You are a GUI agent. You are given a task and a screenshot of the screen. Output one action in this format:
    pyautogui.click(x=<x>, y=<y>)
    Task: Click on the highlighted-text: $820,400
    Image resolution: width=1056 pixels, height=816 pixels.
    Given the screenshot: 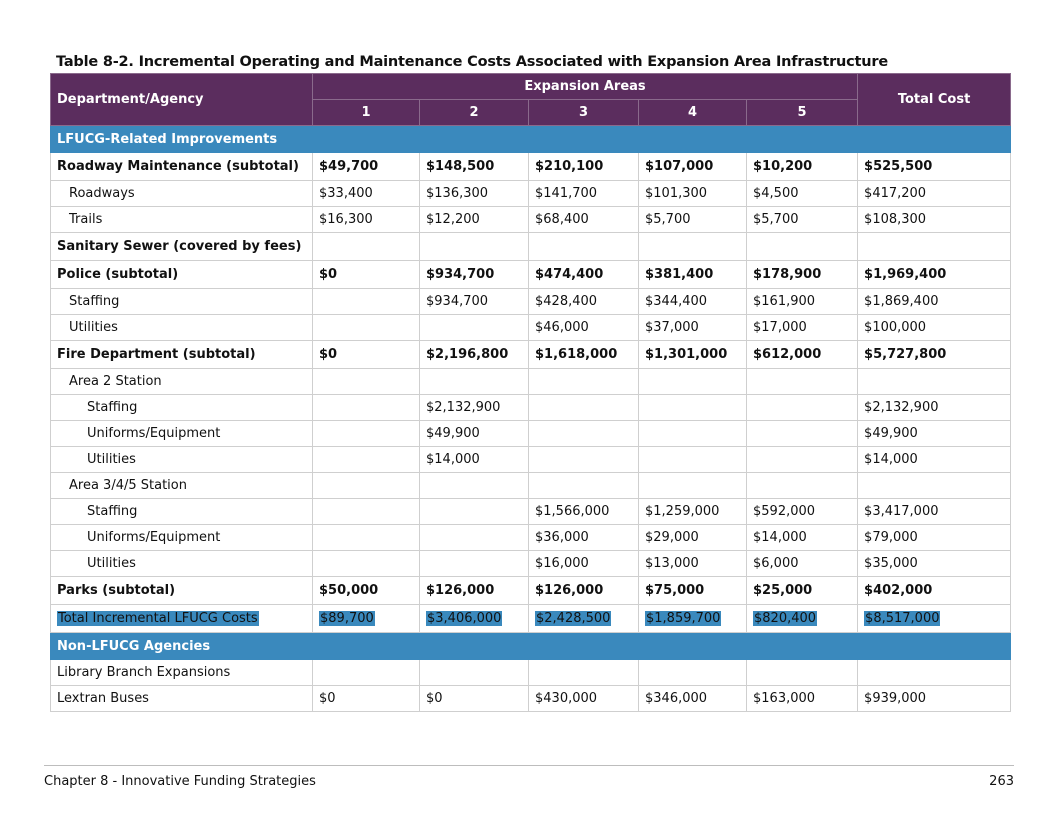 What is the action you would take?
    pyautogui.click(x=785, y=618)
    